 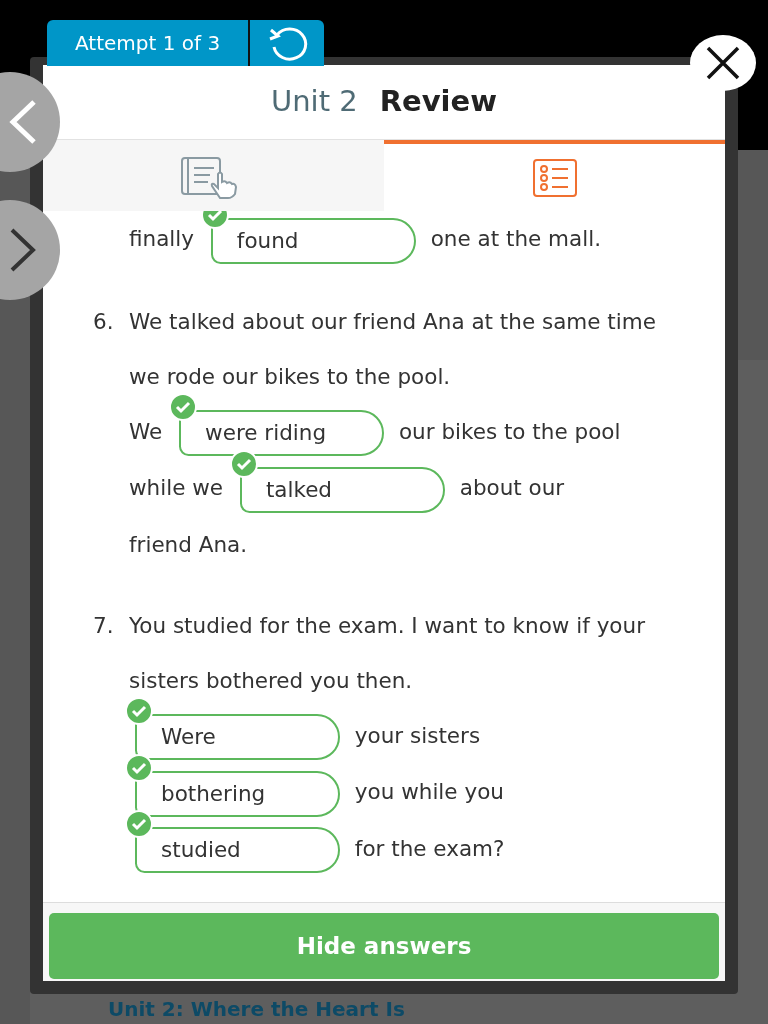 I want to click on chevron-right-icon, so click(x=23, y=250).